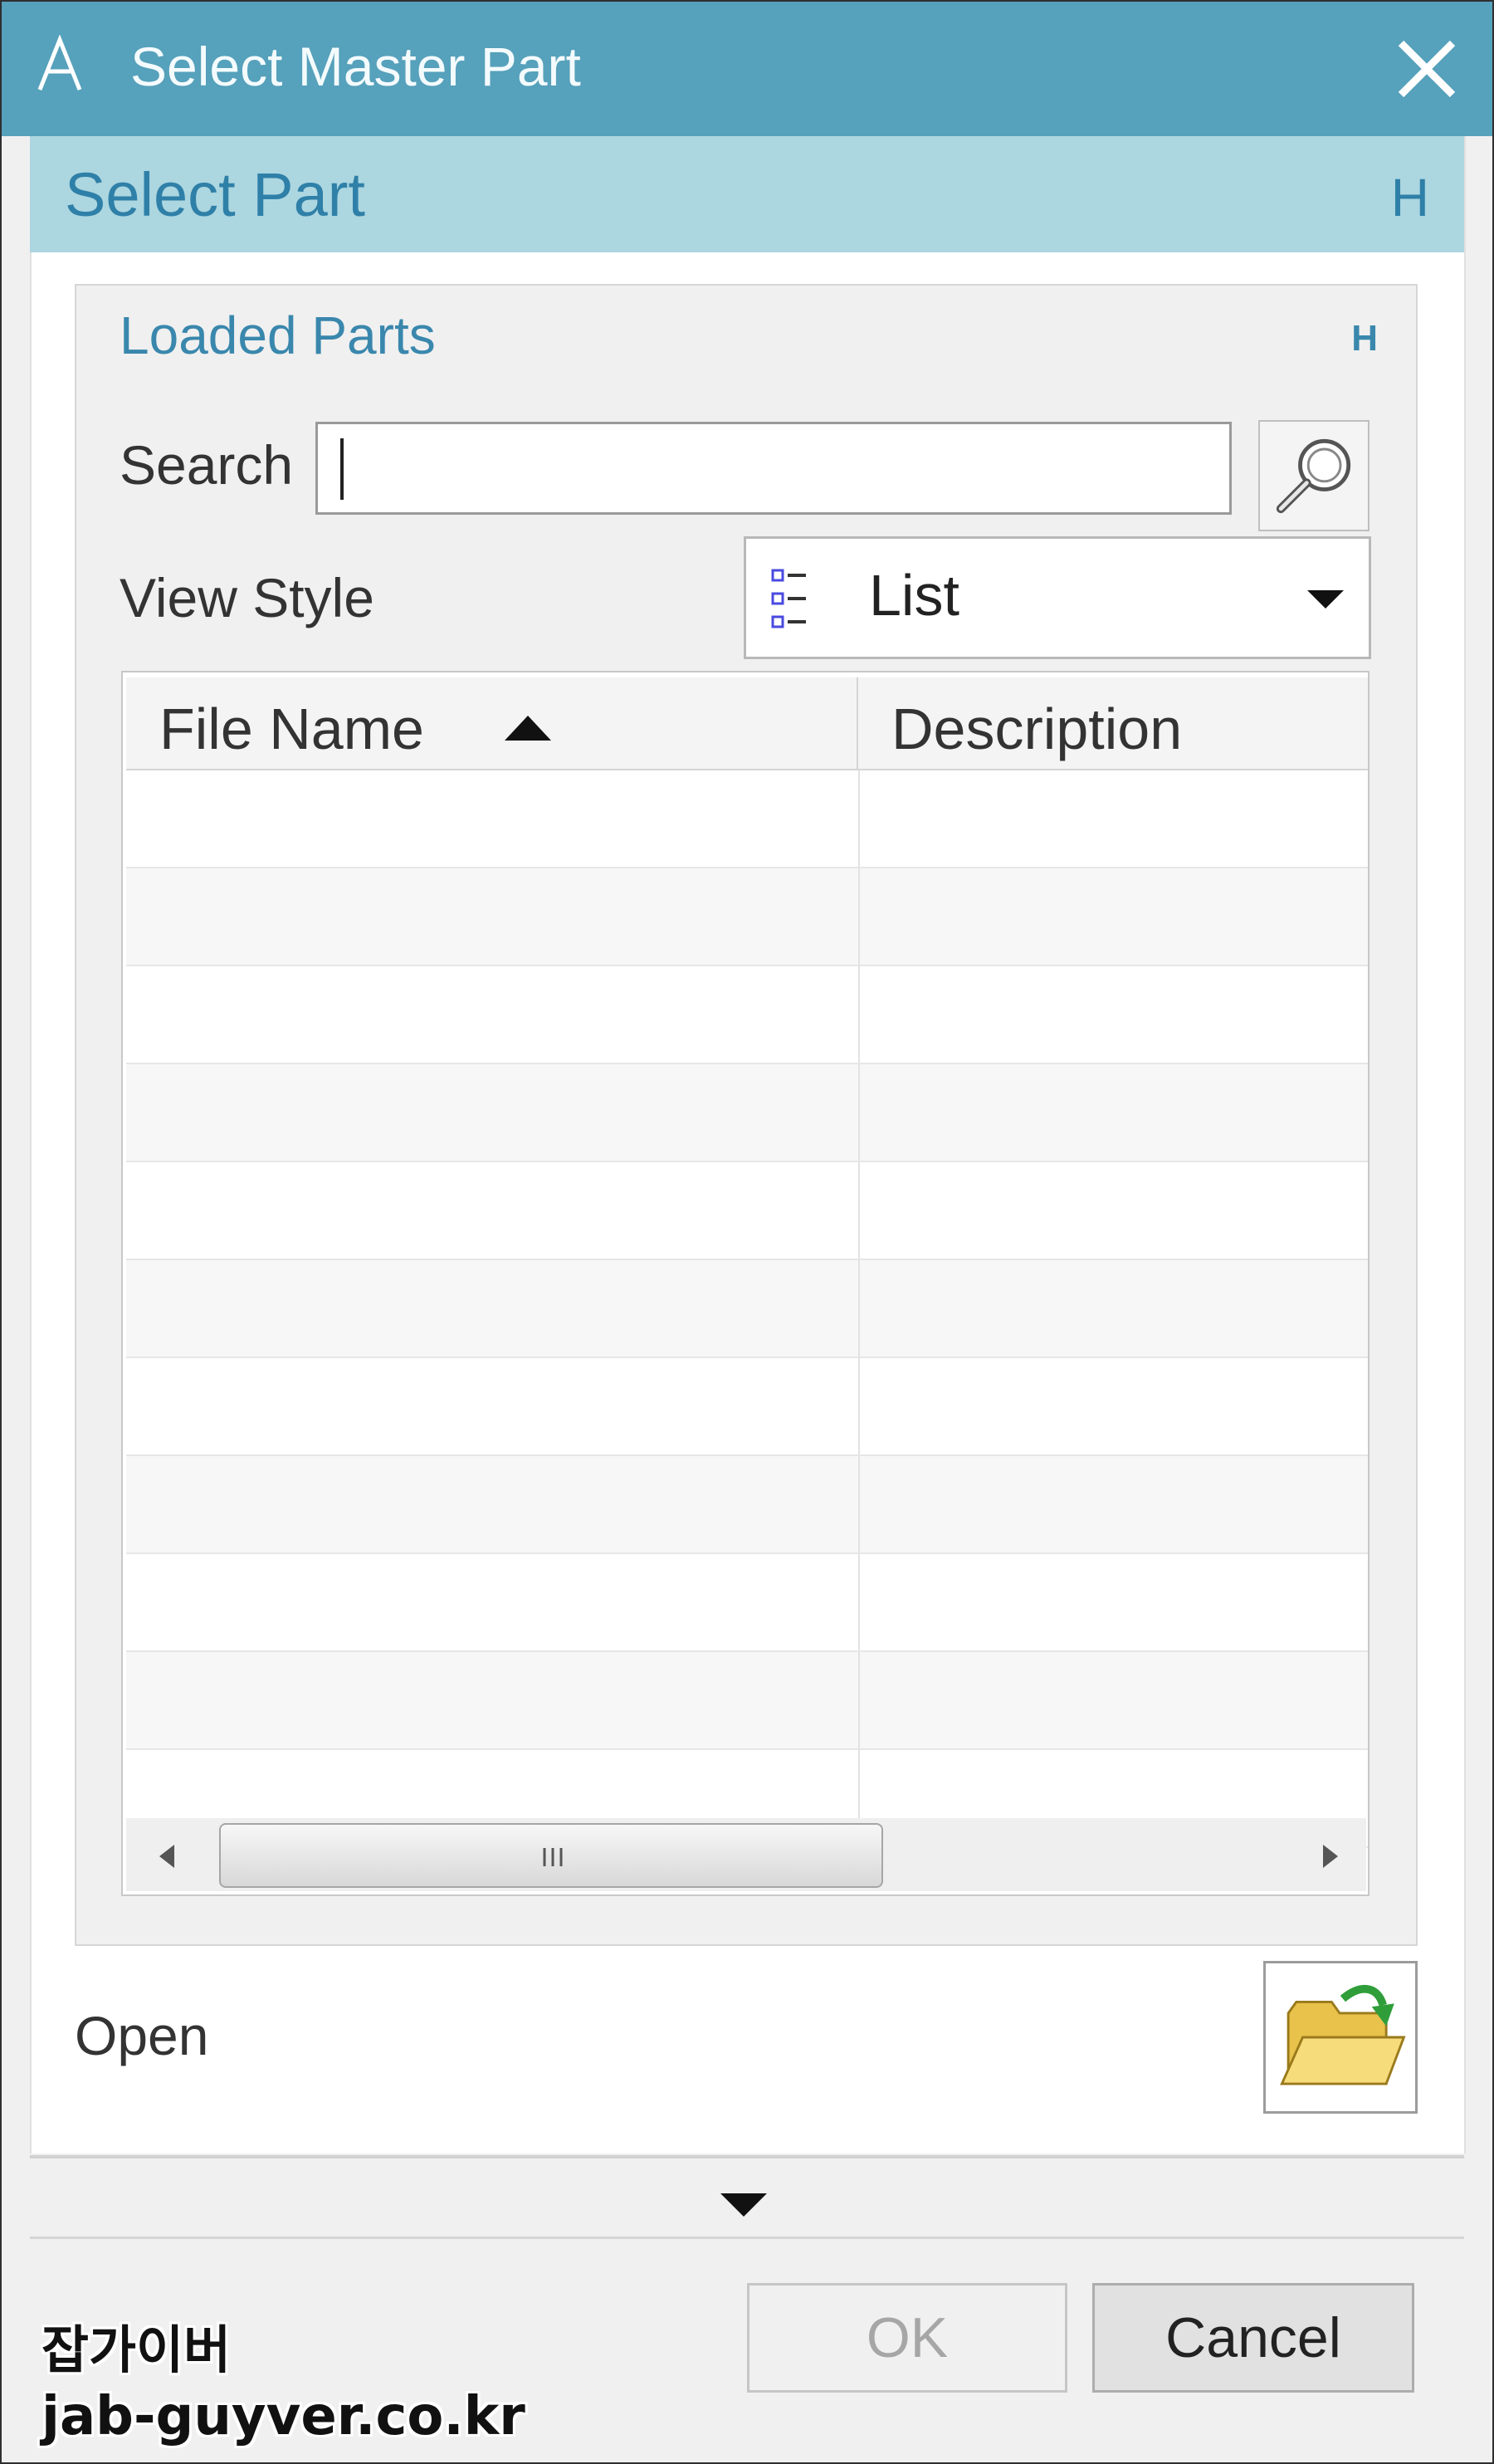  I want to click on scrollbar-thumb, so click(551, 1856).